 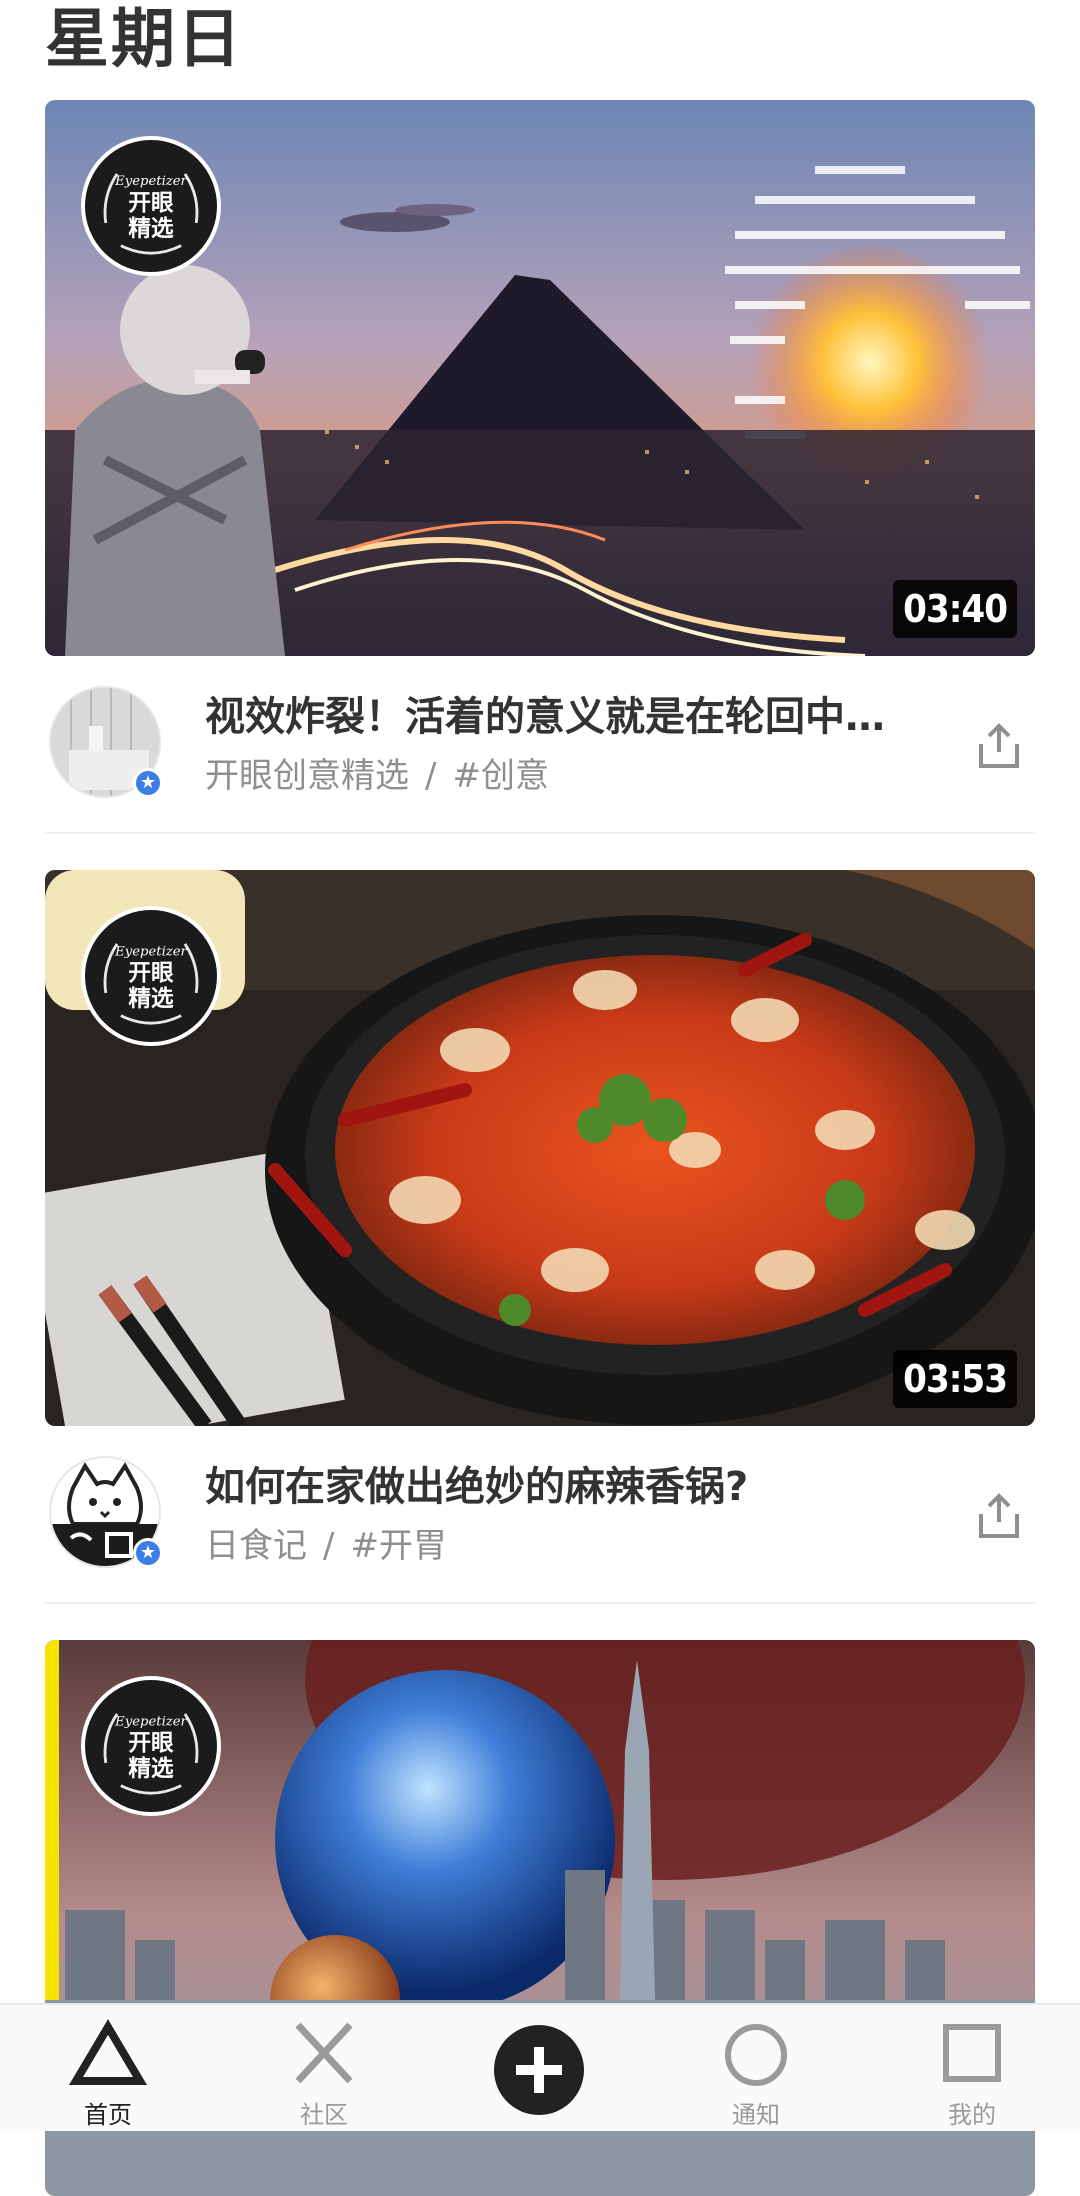 I want to click on day-header: 星期日, so click(x=144, y=40).